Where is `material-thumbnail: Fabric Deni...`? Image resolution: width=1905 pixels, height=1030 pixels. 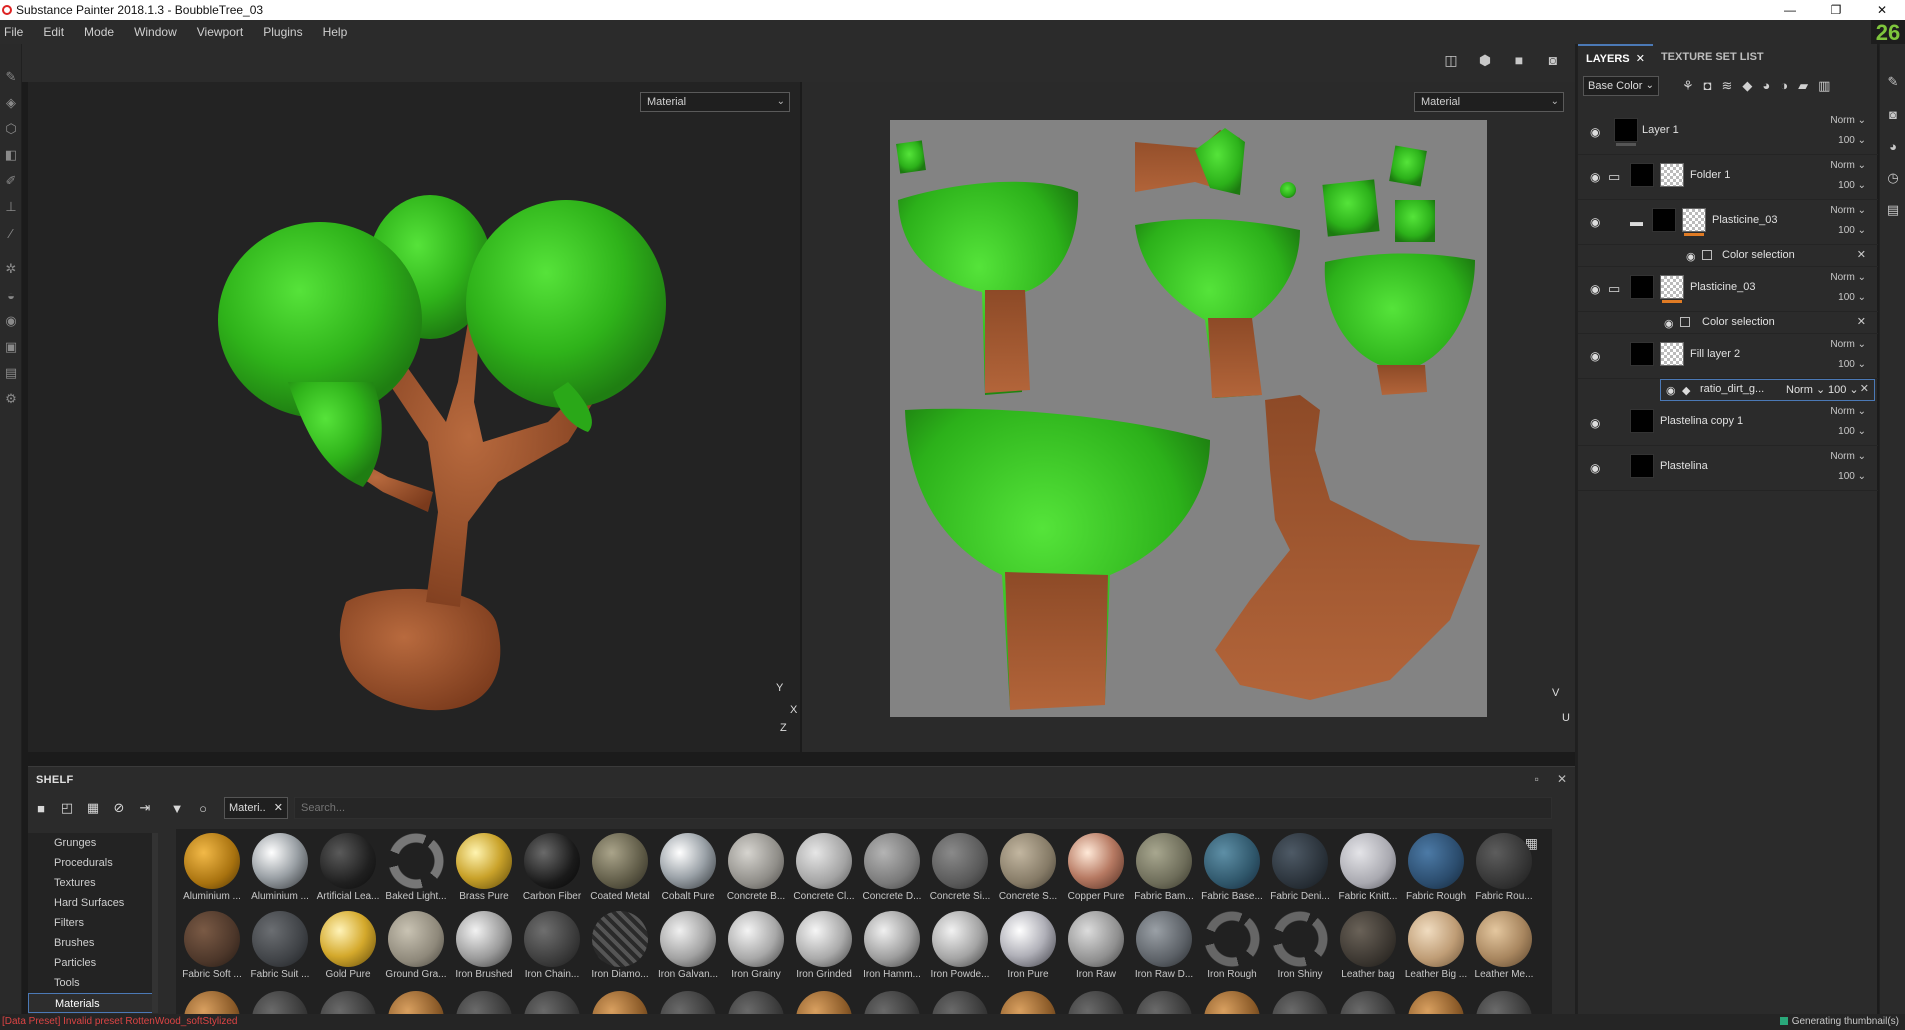
material-thumbnail: Fabric Deni... is located at coordinates (1300, 868).